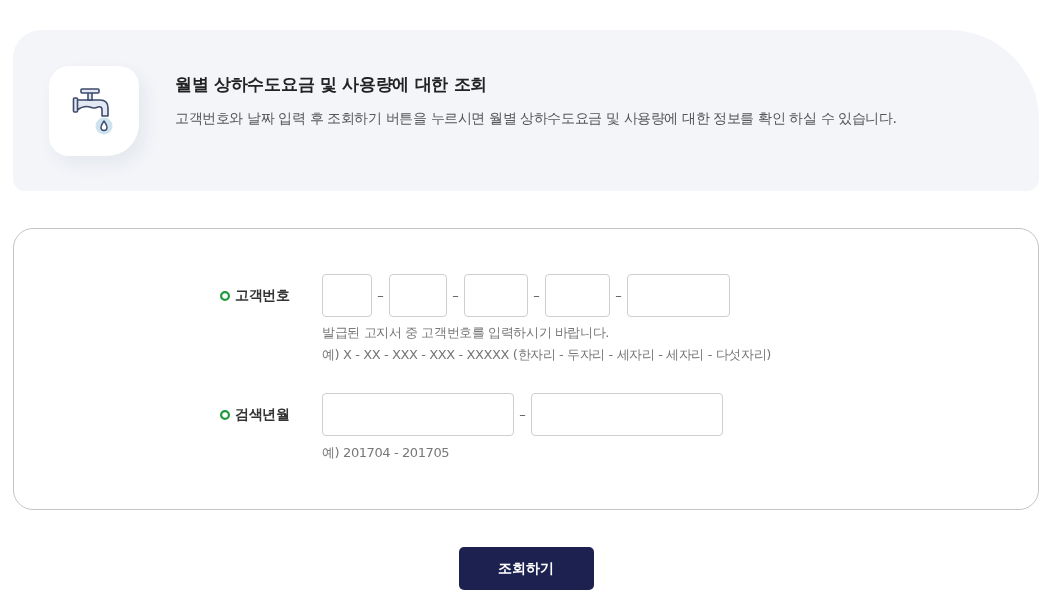 Image resolution: width=1048 pixels, height=607 pixels. What do you see at coordinates (465, 333) in the screenshot?
I see `hint-text: 발급된 고지서 중 고객번호를 입력하시기 바랍니다.` at bounding box center [465, 333].